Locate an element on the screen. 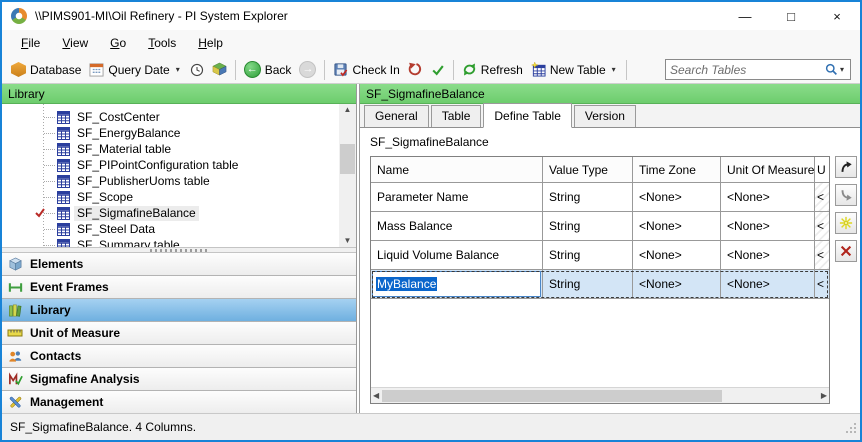 This screenshot has height=442, width=862. cell-name: Mass Balance is located at coordinates (457, 226).